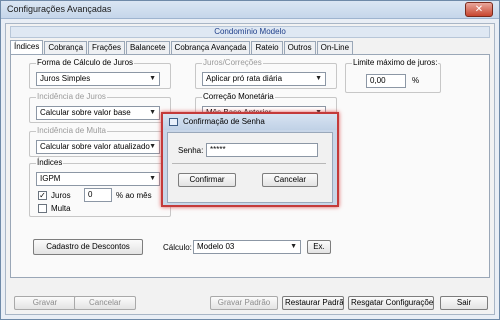 This screenshot has width=500, height=320. What do you see at coordinates (105, 303) in the screenshot?
I see `cancelar-button: Cancelar` at bounding box center [105, 303].